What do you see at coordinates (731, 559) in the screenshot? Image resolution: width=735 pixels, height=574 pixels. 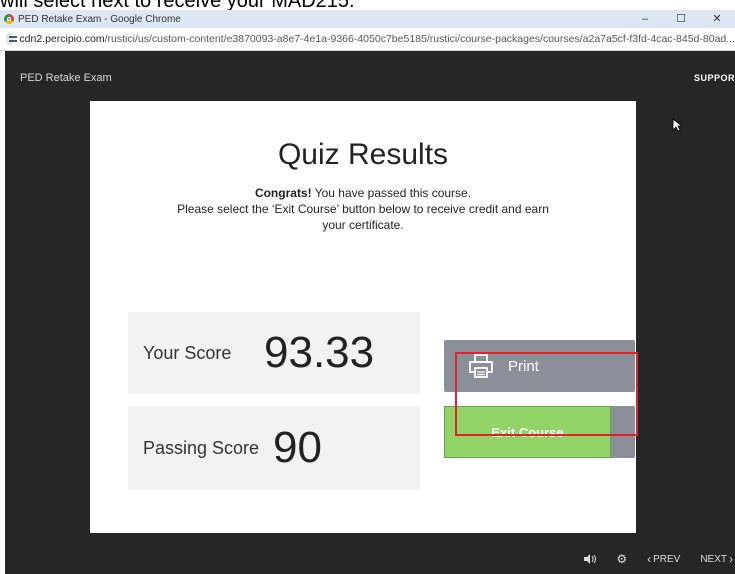 I see `chevron-right-icon: ›` at bounding box center [731, 559].